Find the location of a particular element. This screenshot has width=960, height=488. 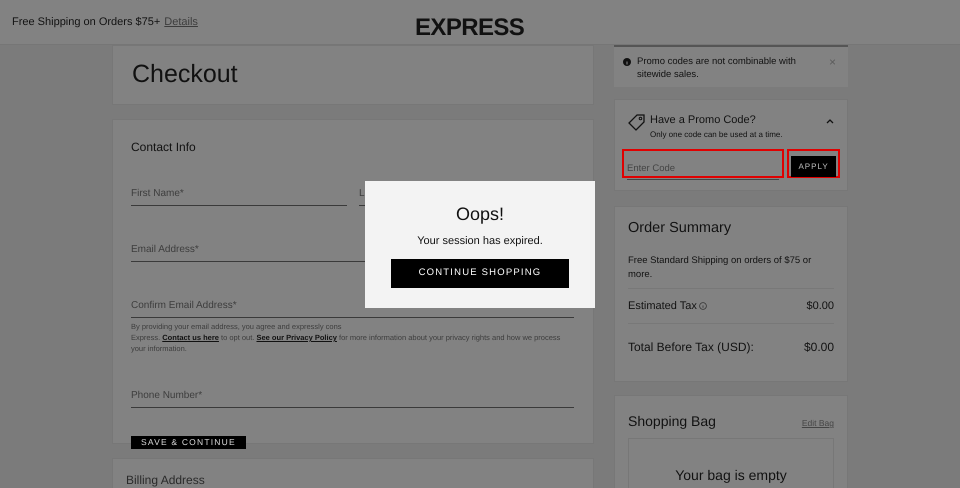

promo-code-field: Enter Code is located at coordinates (703, 163).